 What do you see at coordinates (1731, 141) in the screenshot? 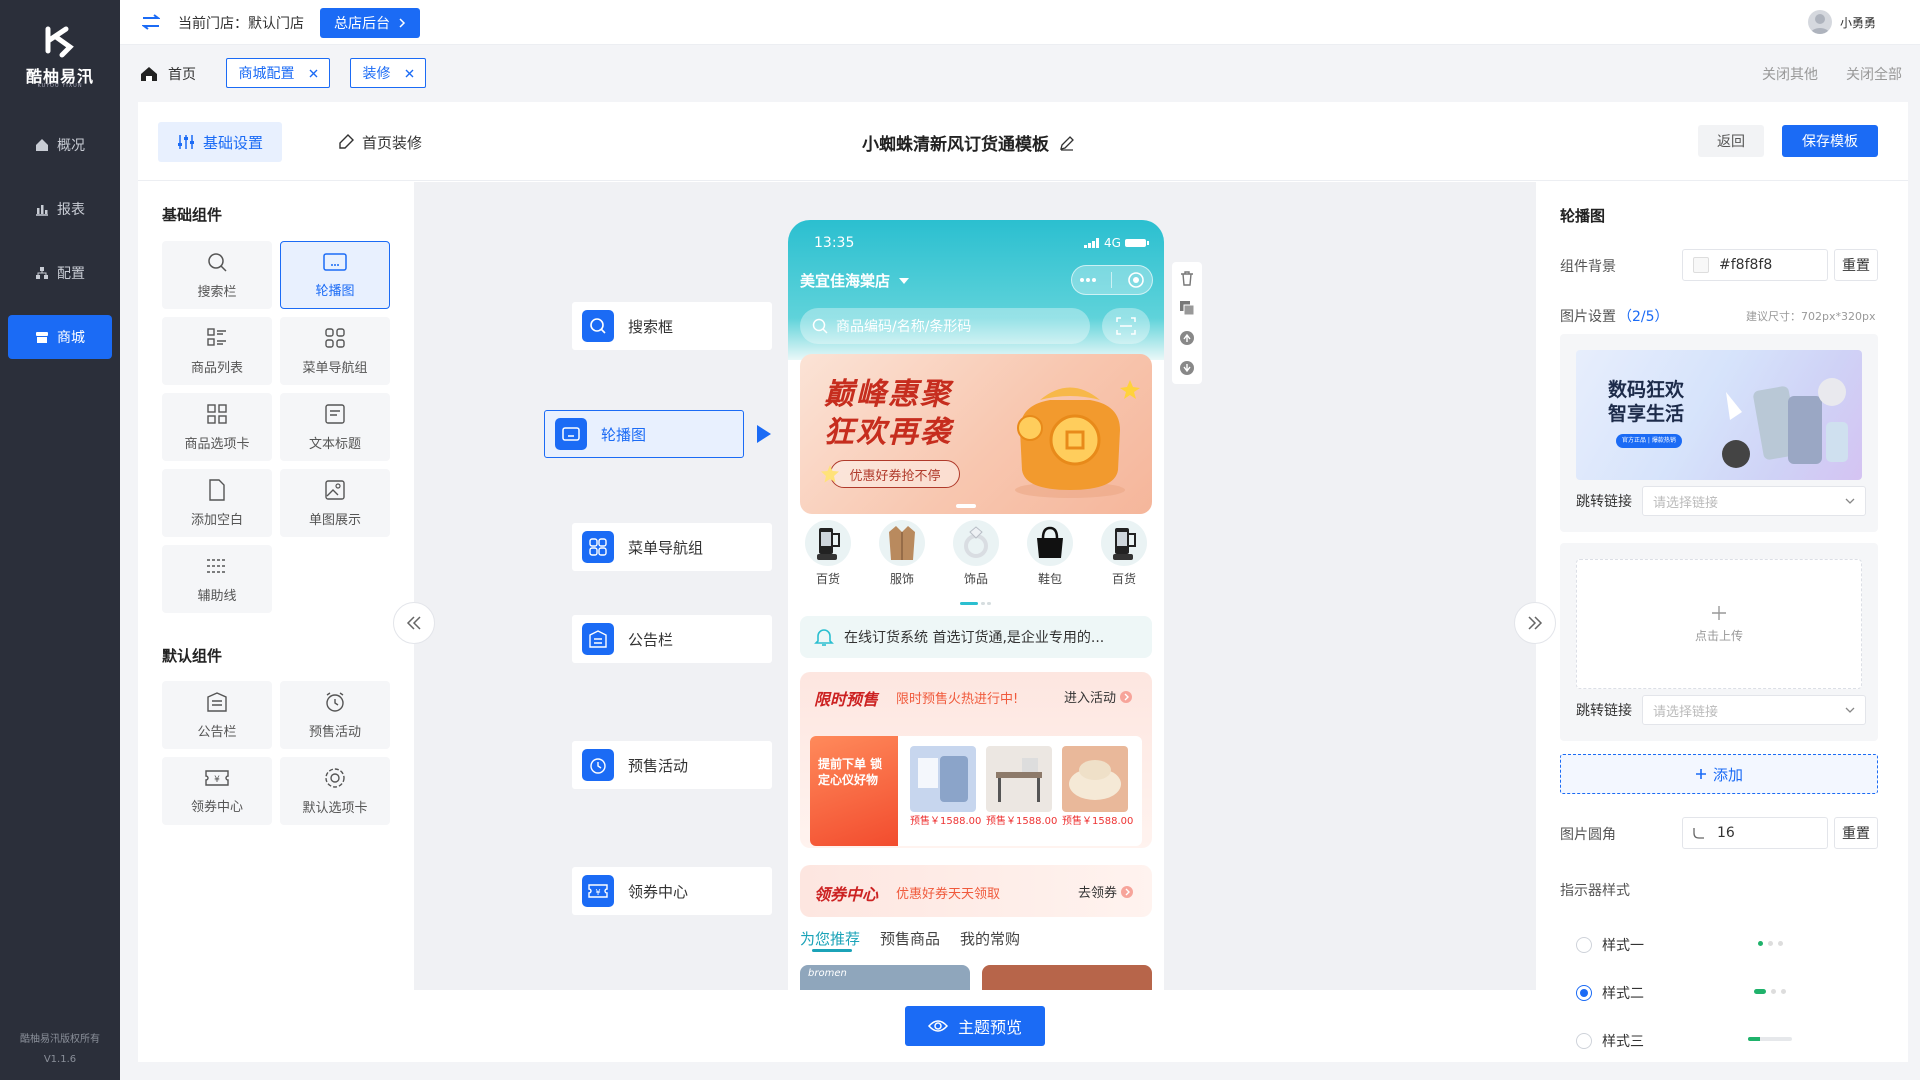
I see `back-button: 返回` at bounding box center [1731, 141].